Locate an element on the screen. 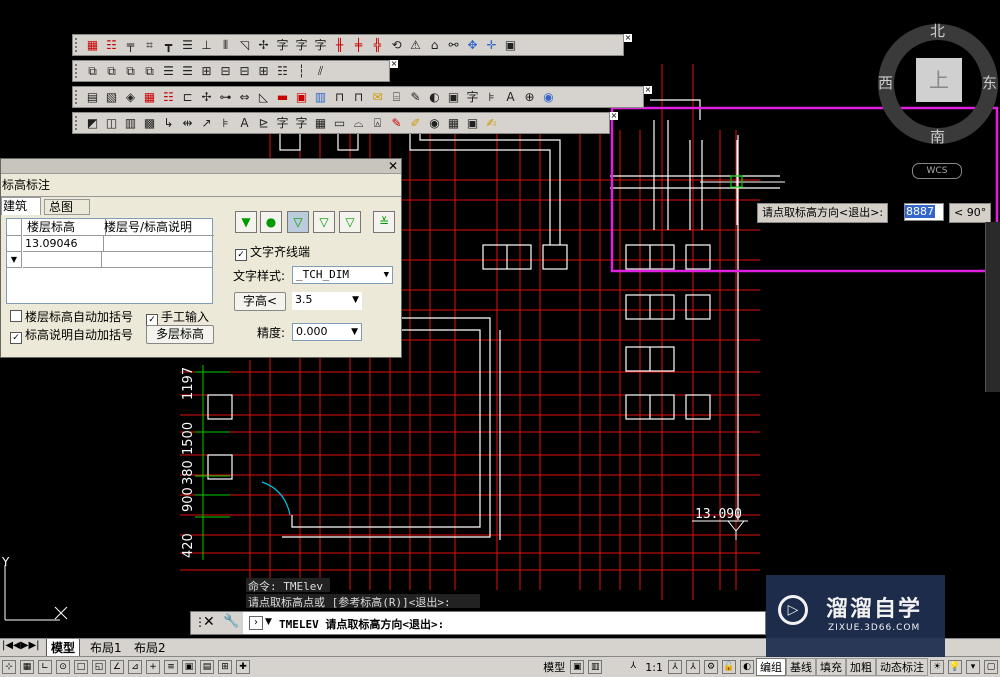  am-icon: ✚ is located at coordinates (243, 667).